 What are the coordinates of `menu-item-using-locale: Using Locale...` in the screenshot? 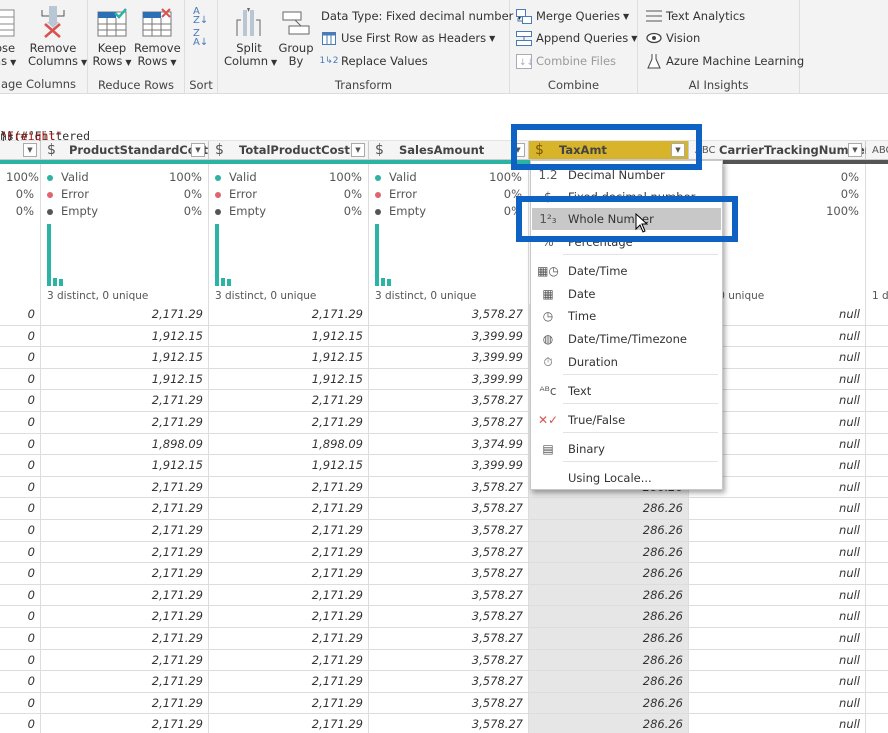 It's located at (626, 478).